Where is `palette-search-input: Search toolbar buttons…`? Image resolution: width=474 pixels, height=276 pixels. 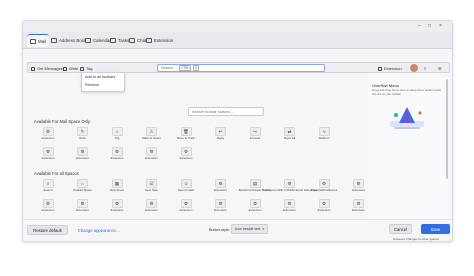
palette-search-input: Search toolbar buttons… is located at coordinates (226, 111).